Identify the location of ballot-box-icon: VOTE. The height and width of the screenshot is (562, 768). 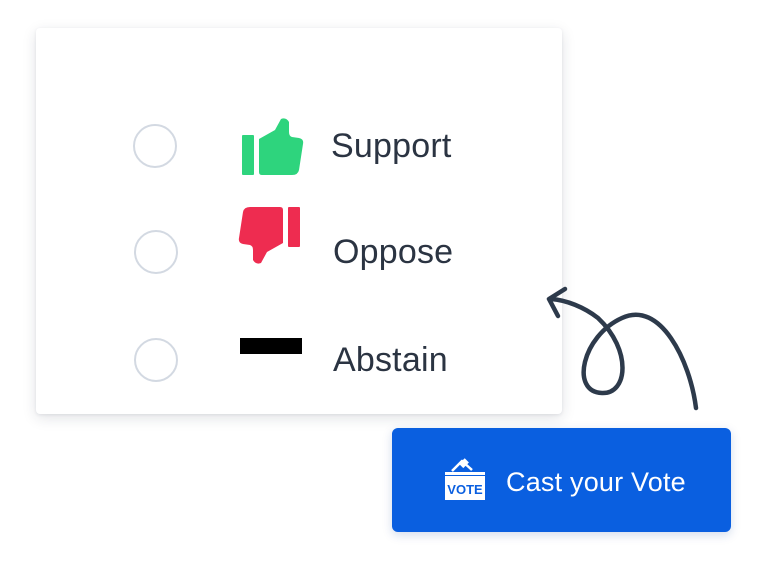
(465, 480).